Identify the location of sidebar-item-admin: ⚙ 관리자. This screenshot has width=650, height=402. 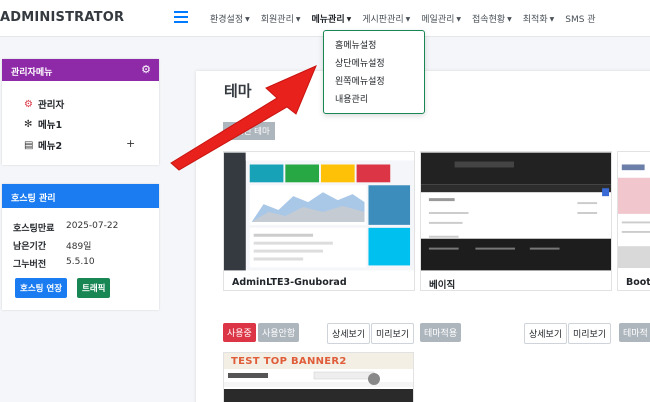
(44, 104).